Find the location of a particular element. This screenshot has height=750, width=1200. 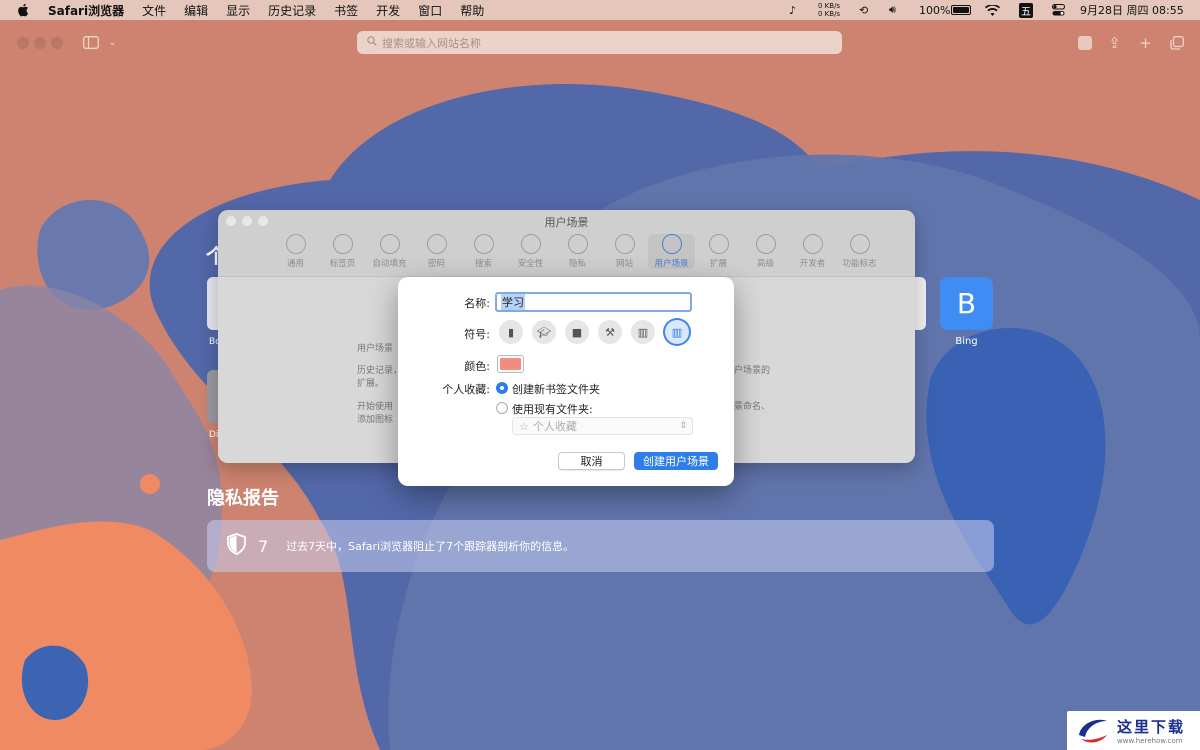

shield-icon is located at coordinates (236, 546).